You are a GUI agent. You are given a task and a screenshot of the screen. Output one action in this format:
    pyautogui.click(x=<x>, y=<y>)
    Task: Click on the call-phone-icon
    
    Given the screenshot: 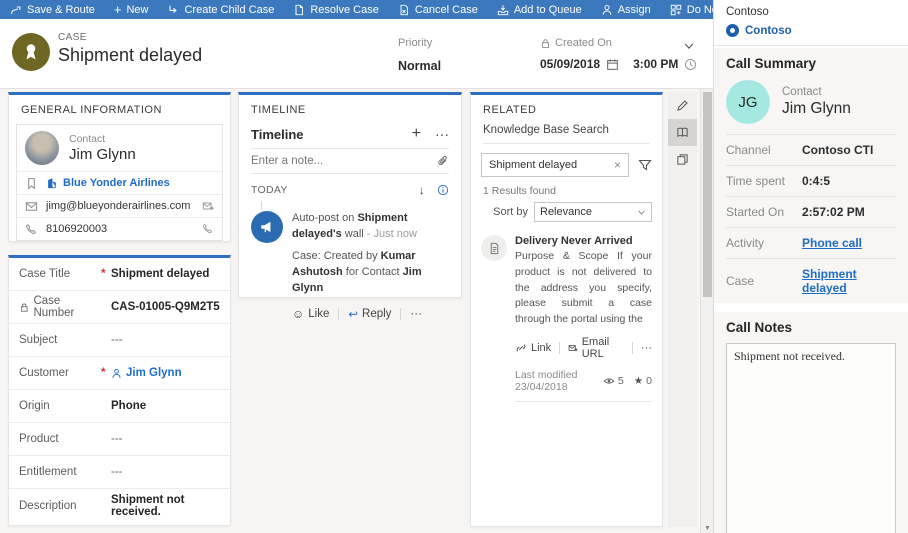 What is the action you would take?
    pyautogui.click(x=208, y=229)
    